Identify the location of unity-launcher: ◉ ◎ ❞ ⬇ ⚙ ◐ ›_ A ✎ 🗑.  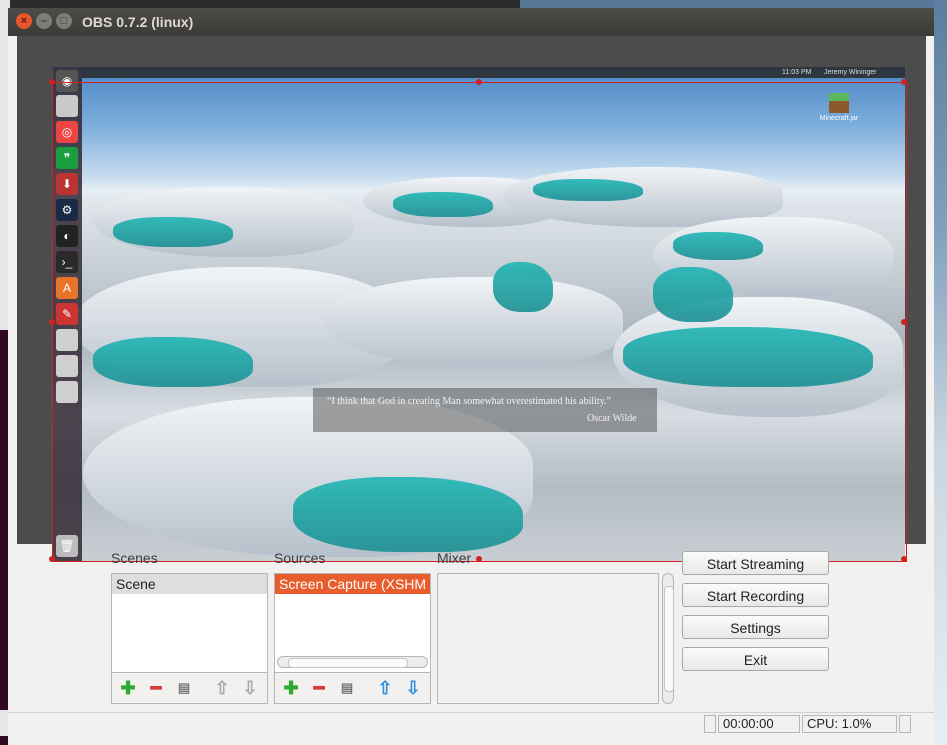
(67, 314).